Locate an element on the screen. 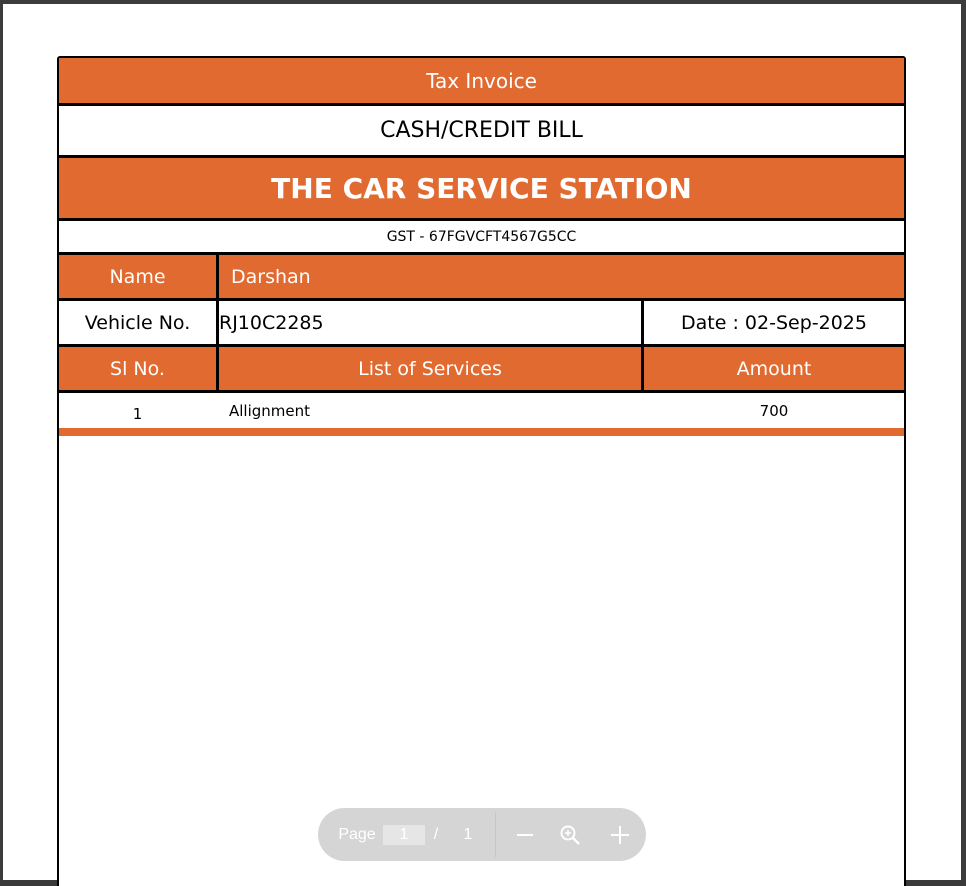 This screenshot has width=966, height=886. invoice-header-text: Tax Invoice is located at coordinates (481, 80).